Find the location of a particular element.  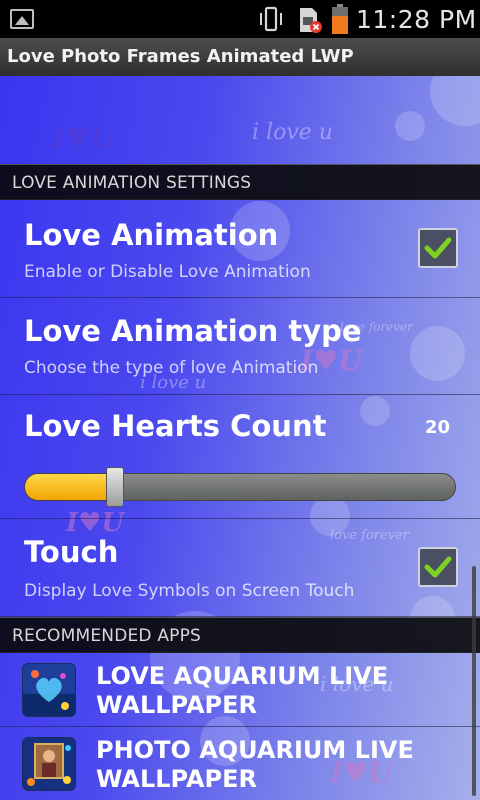

love-settings-header: LOVE ANIMATION SETTINGS is located at coordinates (240, 182).